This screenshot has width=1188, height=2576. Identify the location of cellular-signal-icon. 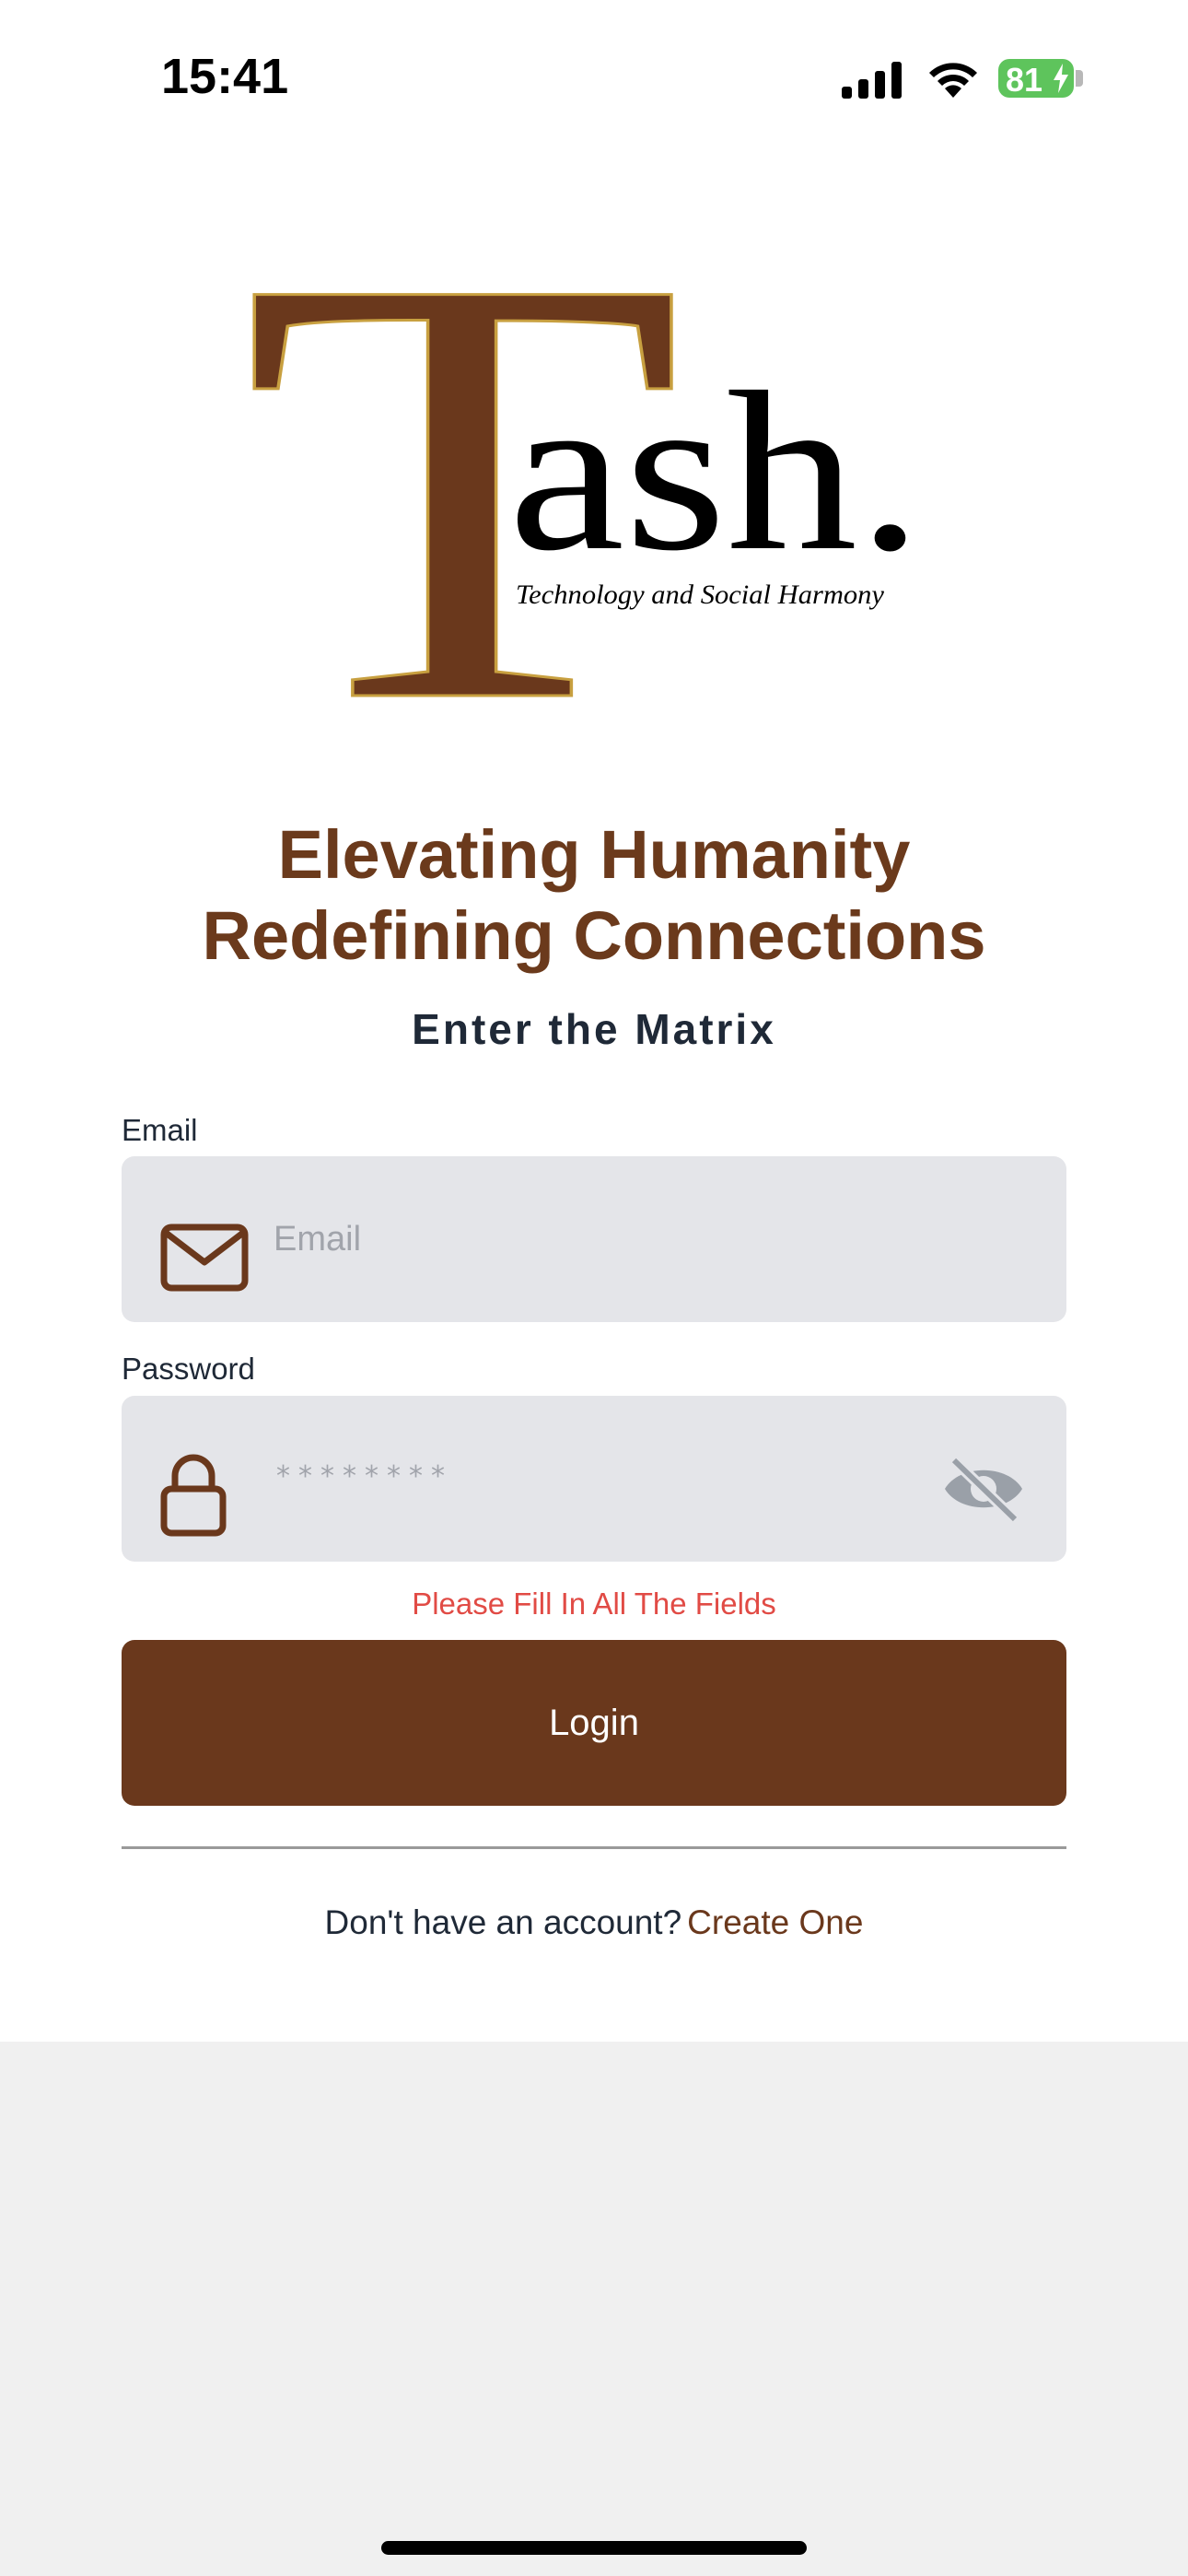
(872, 80).